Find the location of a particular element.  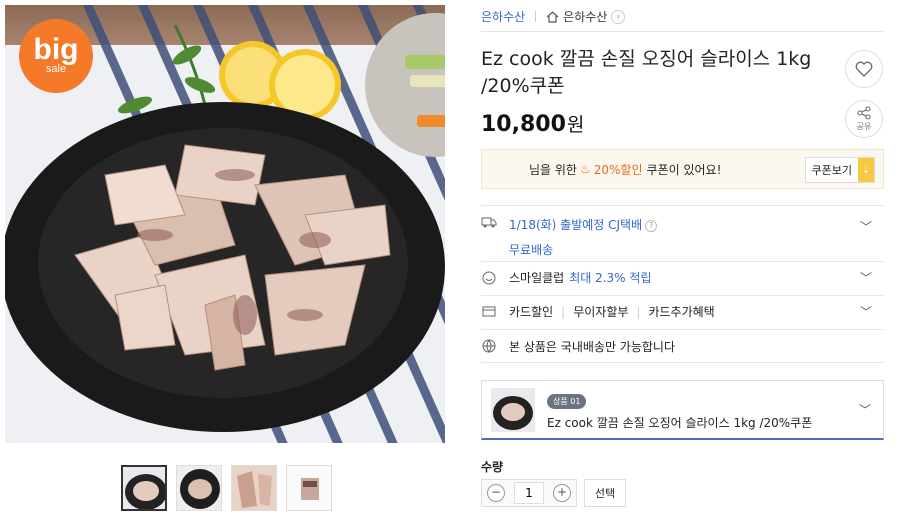

card-item-benefit: 카드추가혜택 is located at coordinates (681, 312).